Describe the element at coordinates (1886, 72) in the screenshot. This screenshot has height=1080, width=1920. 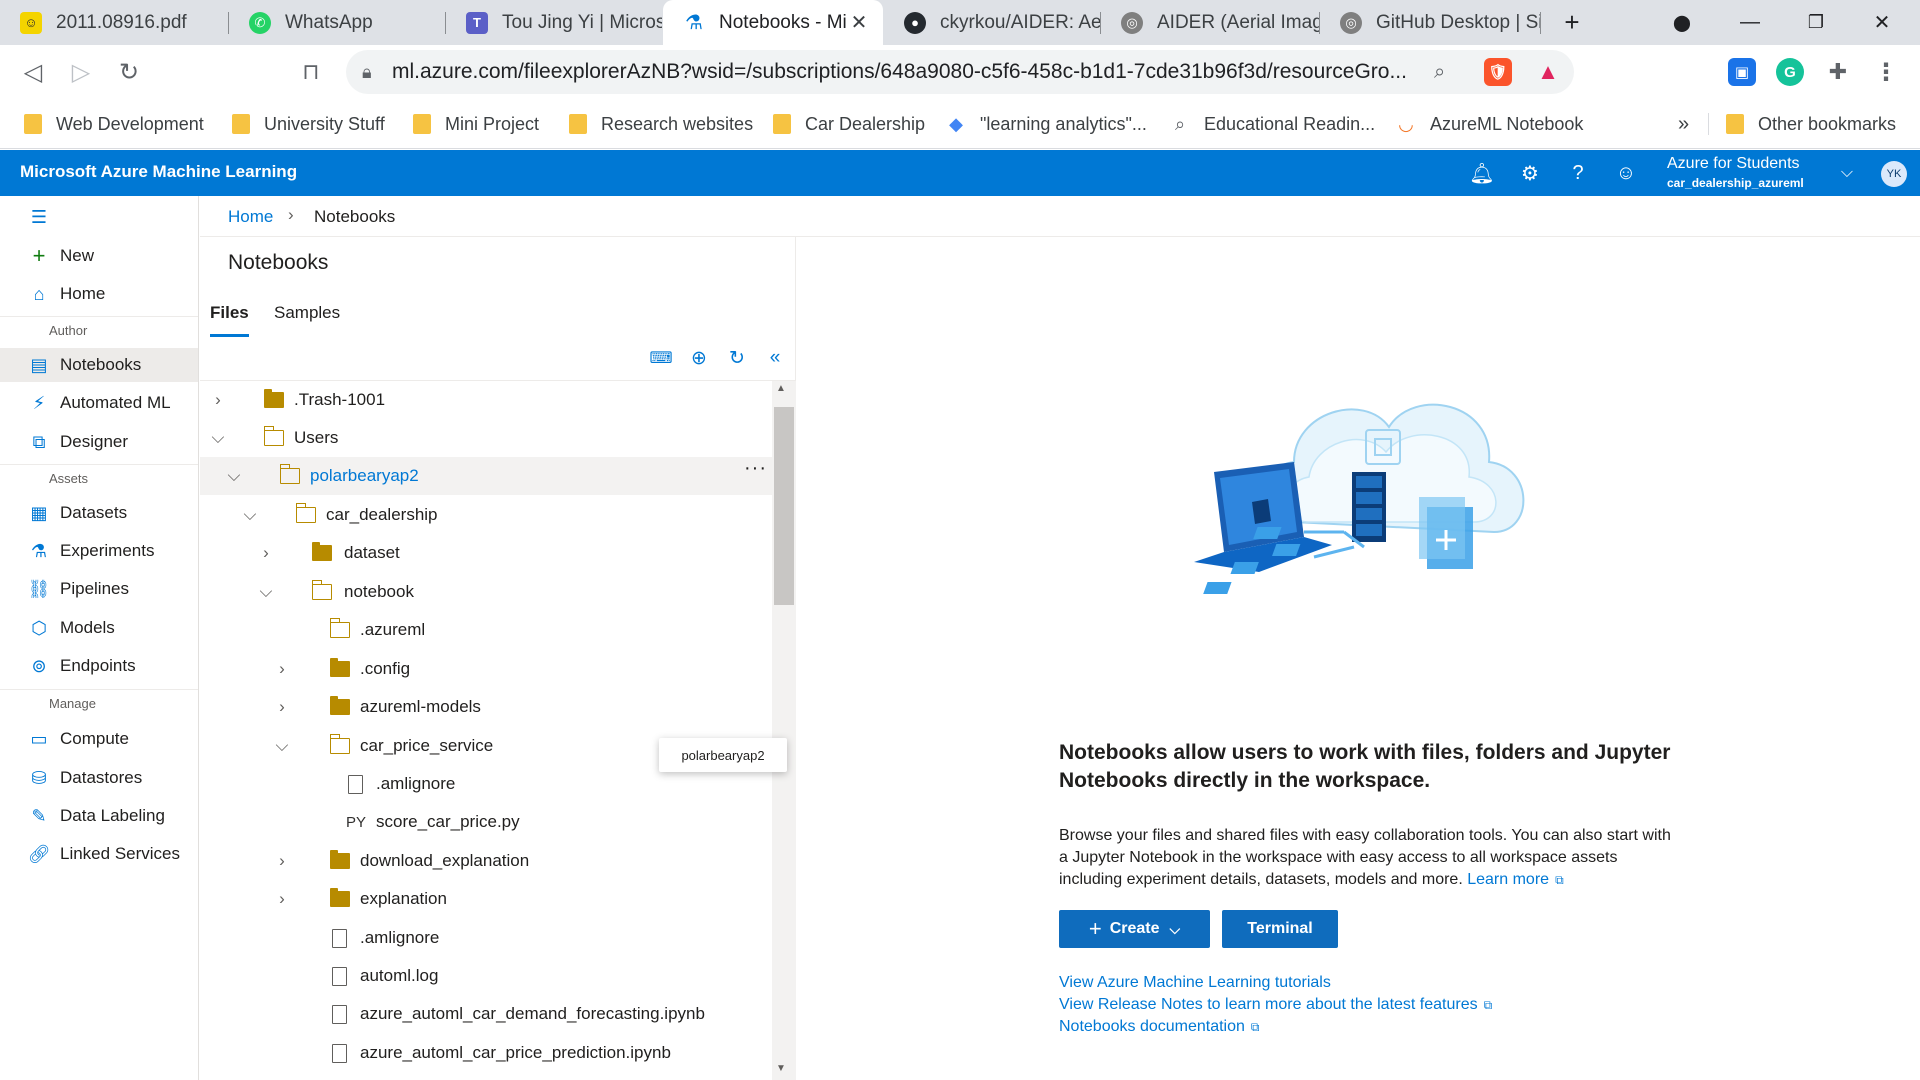
I see `menu-icon: ⋮` at that location.